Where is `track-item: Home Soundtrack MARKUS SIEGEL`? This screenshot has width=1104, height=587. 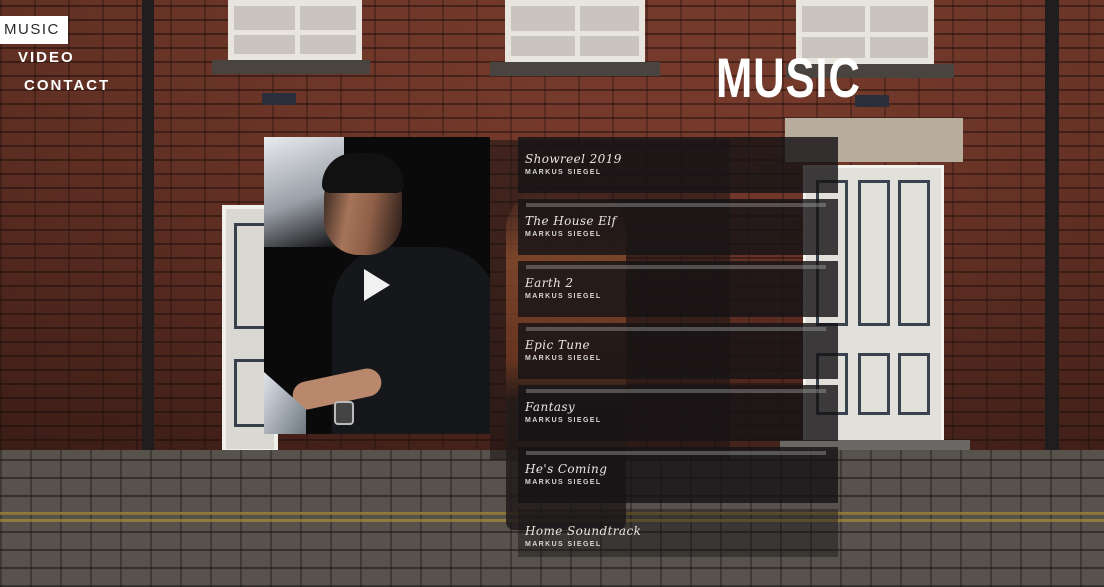 track-item: Home Soundtrack MARKUS SIEGEL is located at coordinates (678, 533).